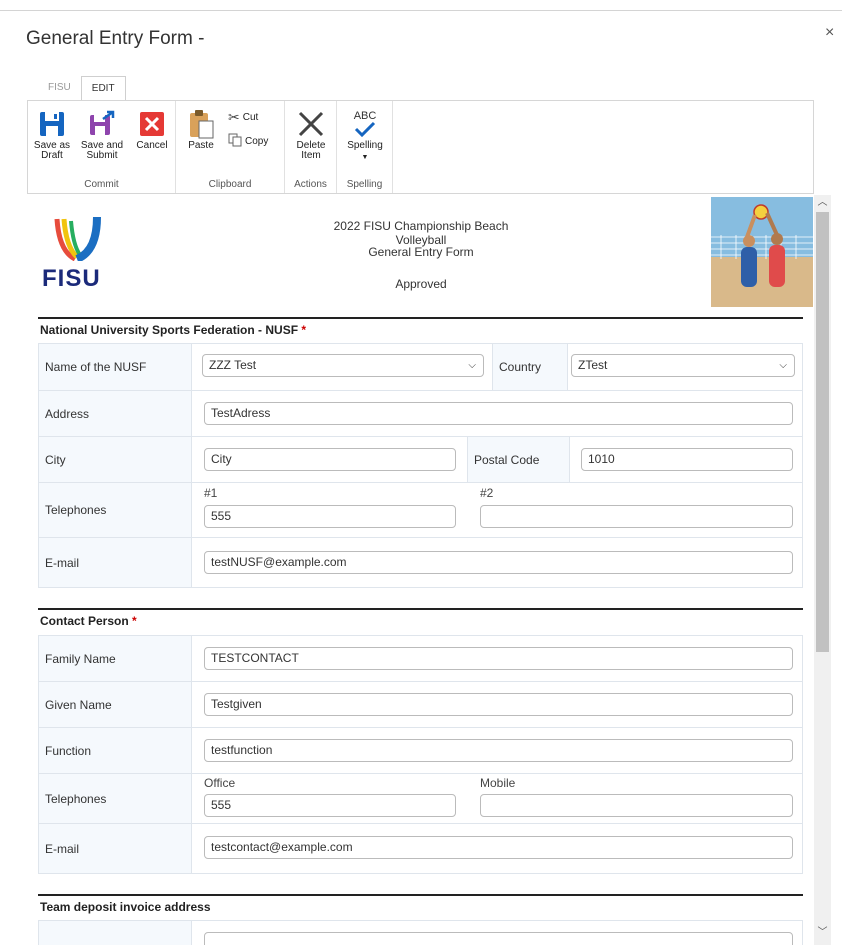 Image resolution: width=842 pixels, height=945 pixels. What do you see at coordinates (687, 459) in the screenshot?
I see `postal-code-input: 1010` at bounding box center [687, 459].